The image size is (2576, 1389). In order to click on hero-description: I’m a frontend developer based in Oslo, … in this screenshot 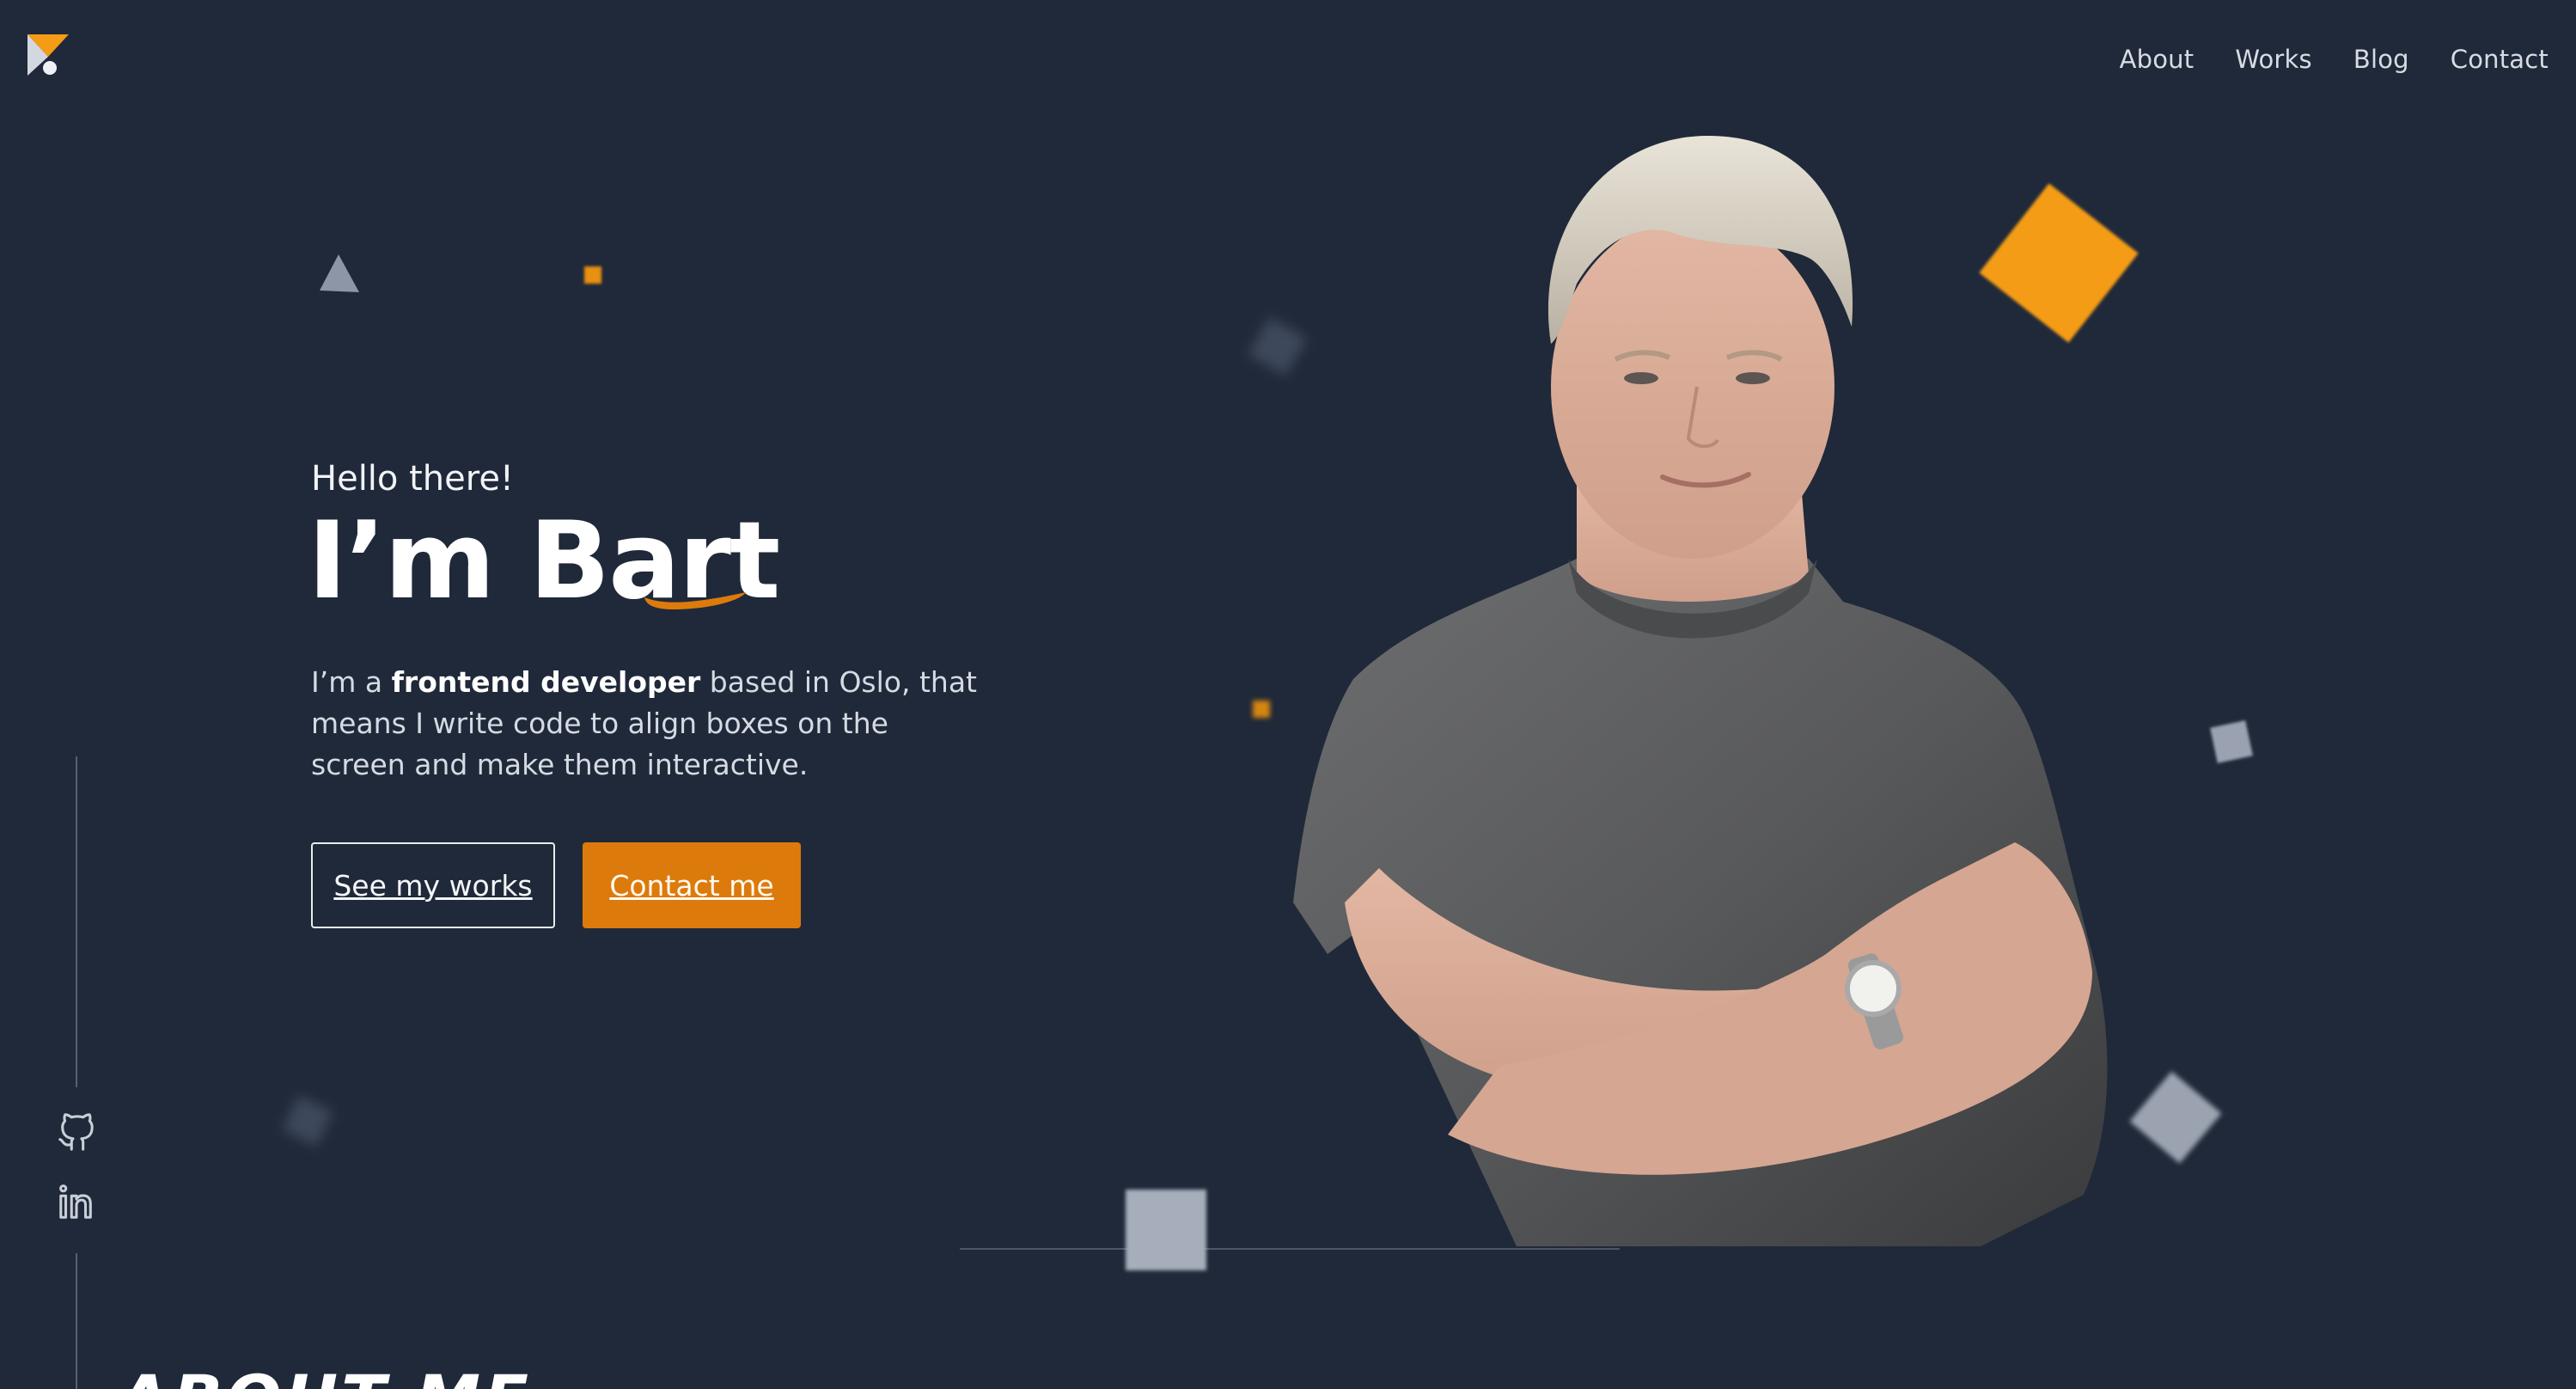, I will do `click(650, 724)`.